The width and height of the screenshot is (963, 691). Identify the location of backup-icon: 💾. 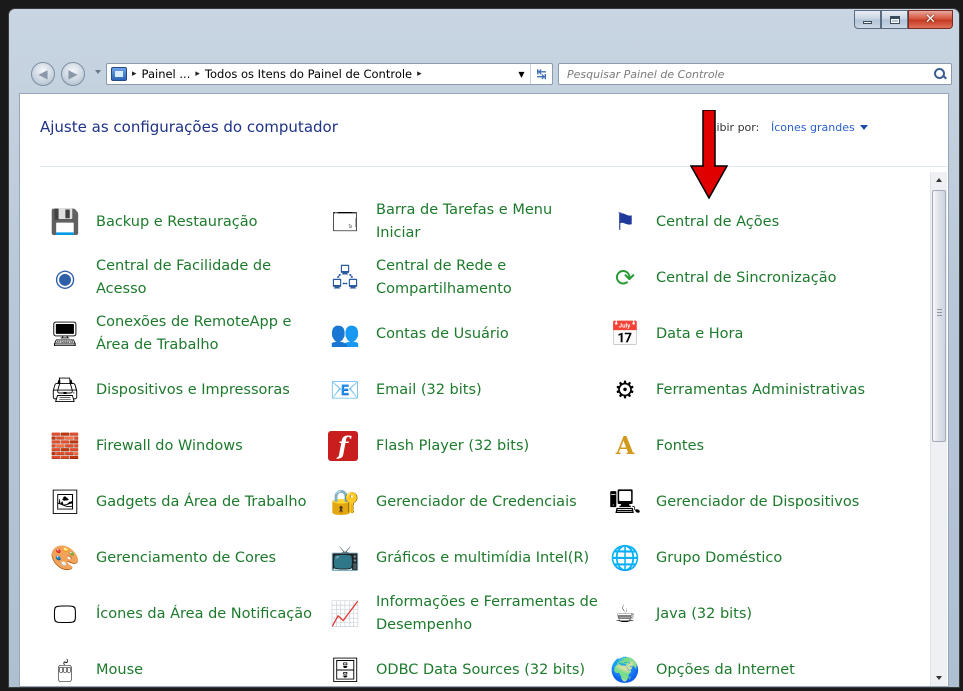
(65, 222).